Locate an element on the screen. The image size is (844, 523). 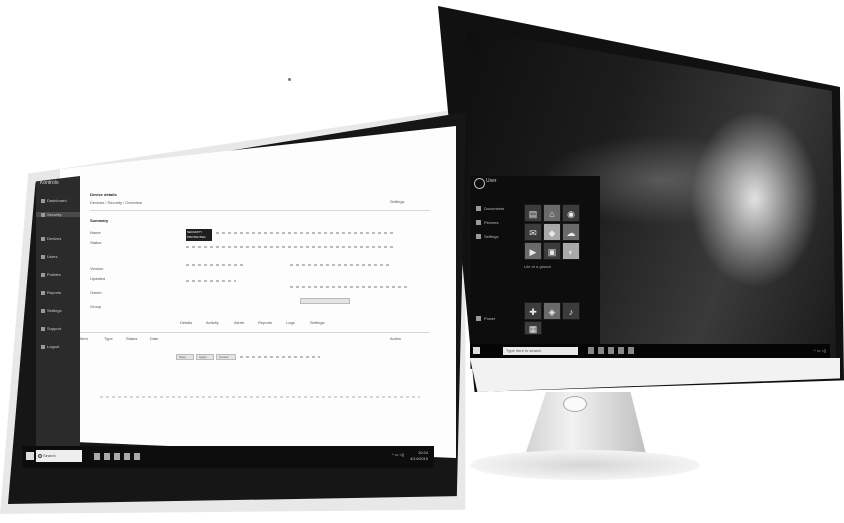
report-icon is located at coordinates (43, 292).